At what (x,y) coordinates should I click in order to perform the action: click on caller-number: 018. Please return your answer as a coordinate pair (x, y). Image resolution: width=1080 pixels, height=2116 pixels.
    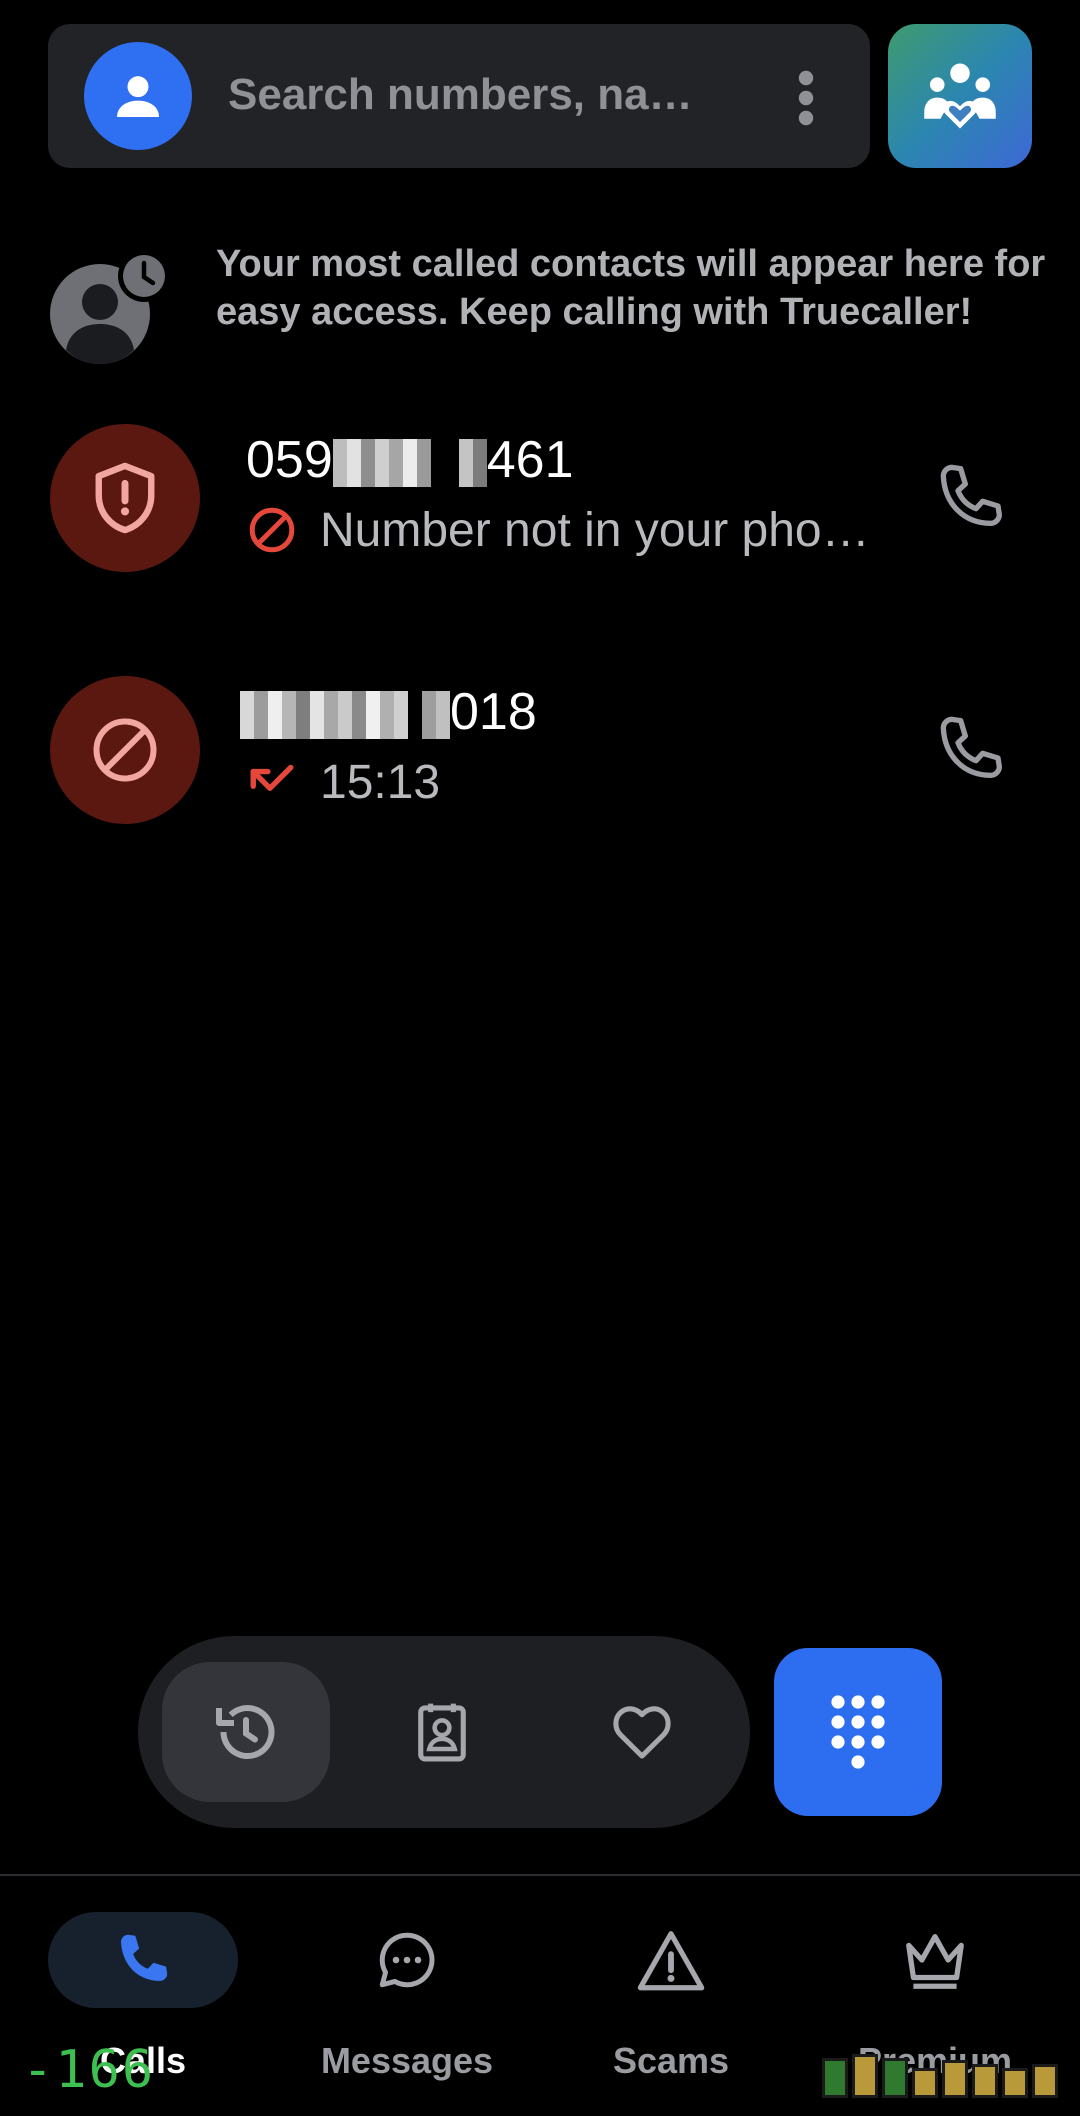
    Looking at the image, I should click on (388, 712).